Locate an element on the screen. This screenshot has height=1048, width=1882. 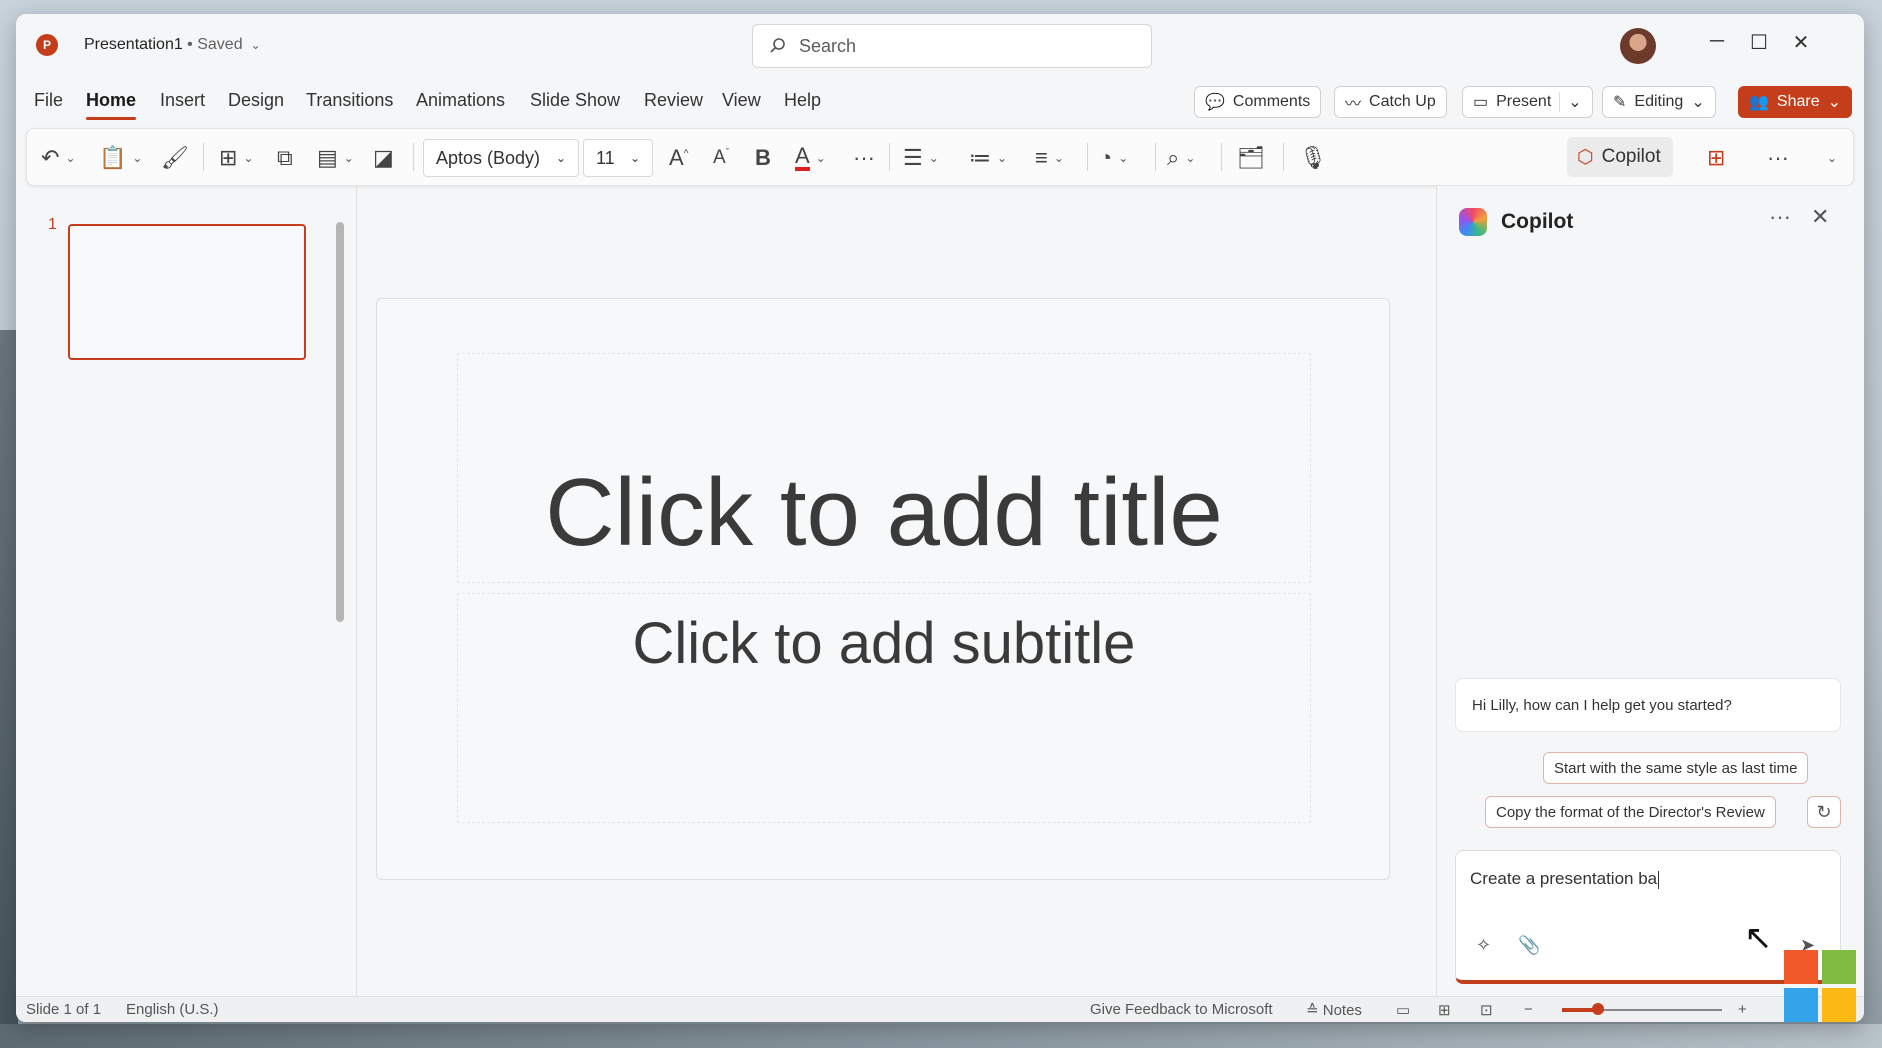
font-name-value: Aptos (Body) is located at coordinates (488, 157).